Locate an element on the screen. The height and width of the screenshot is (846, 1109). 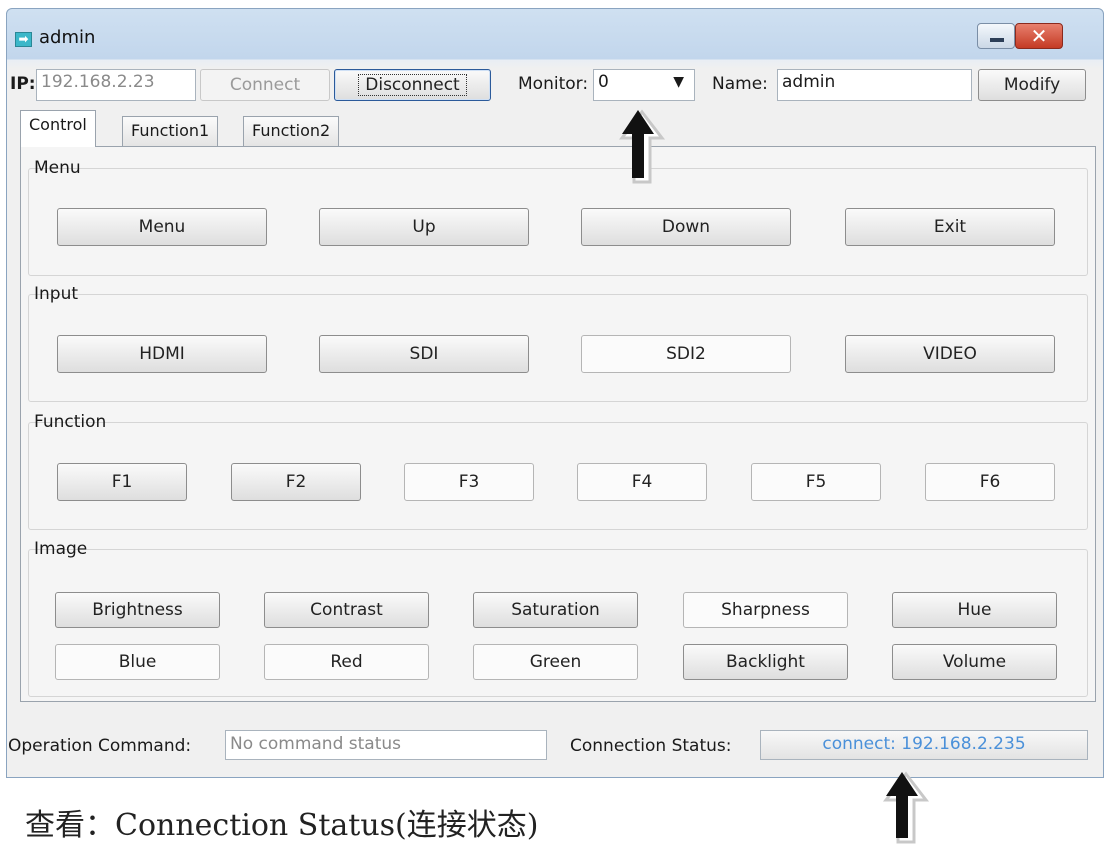
blue-button: Blue is located at coordinates (137, 662).